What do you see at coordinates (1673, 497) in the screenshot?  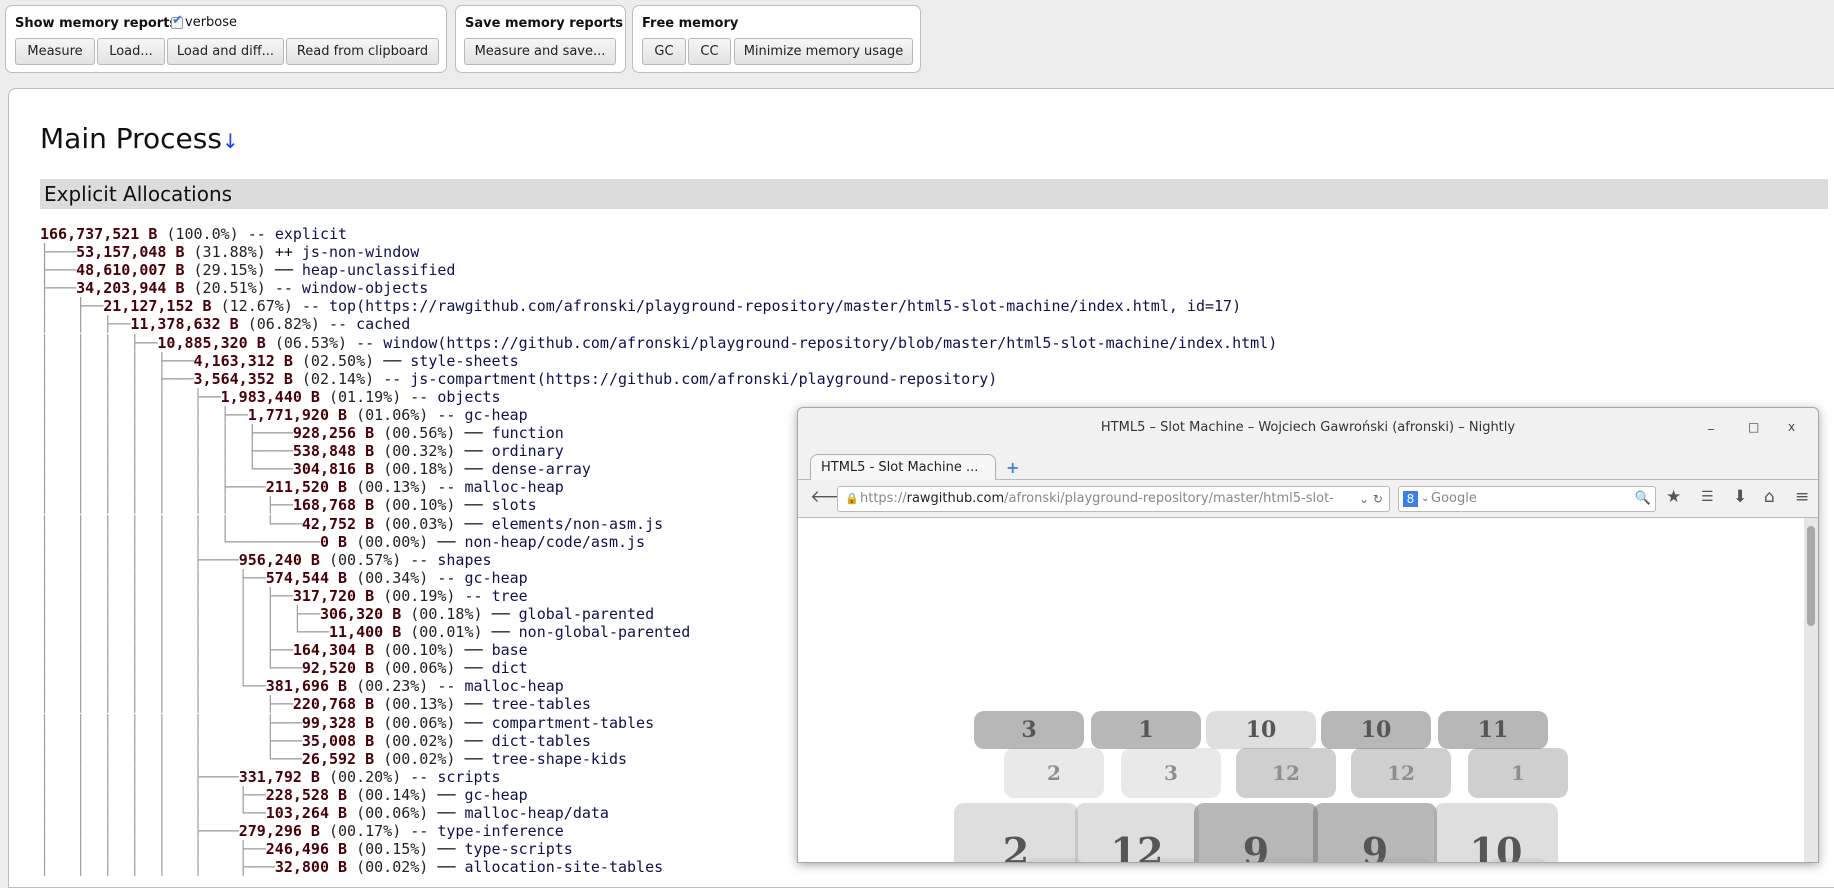 I see `bookmark-star-icon: ★` at bounding box center [1673, 497].